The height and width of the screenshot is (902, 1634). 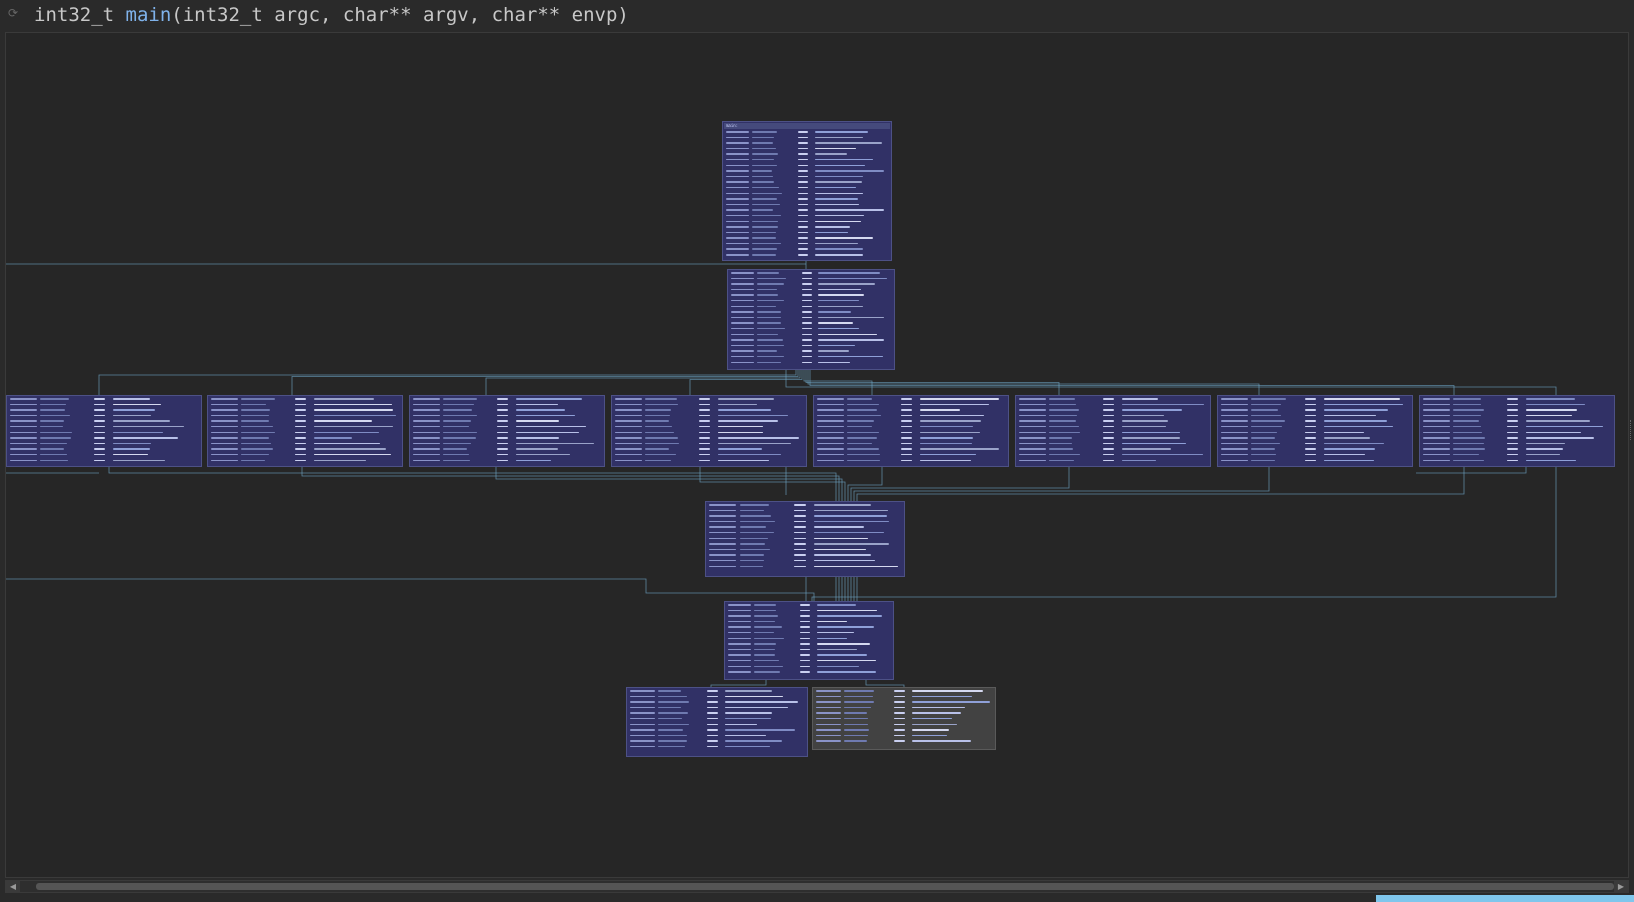 What do you see at coordinates (410, 589) in the screenshot?
I see `edge-default-left` at bounding box center [410, 589].